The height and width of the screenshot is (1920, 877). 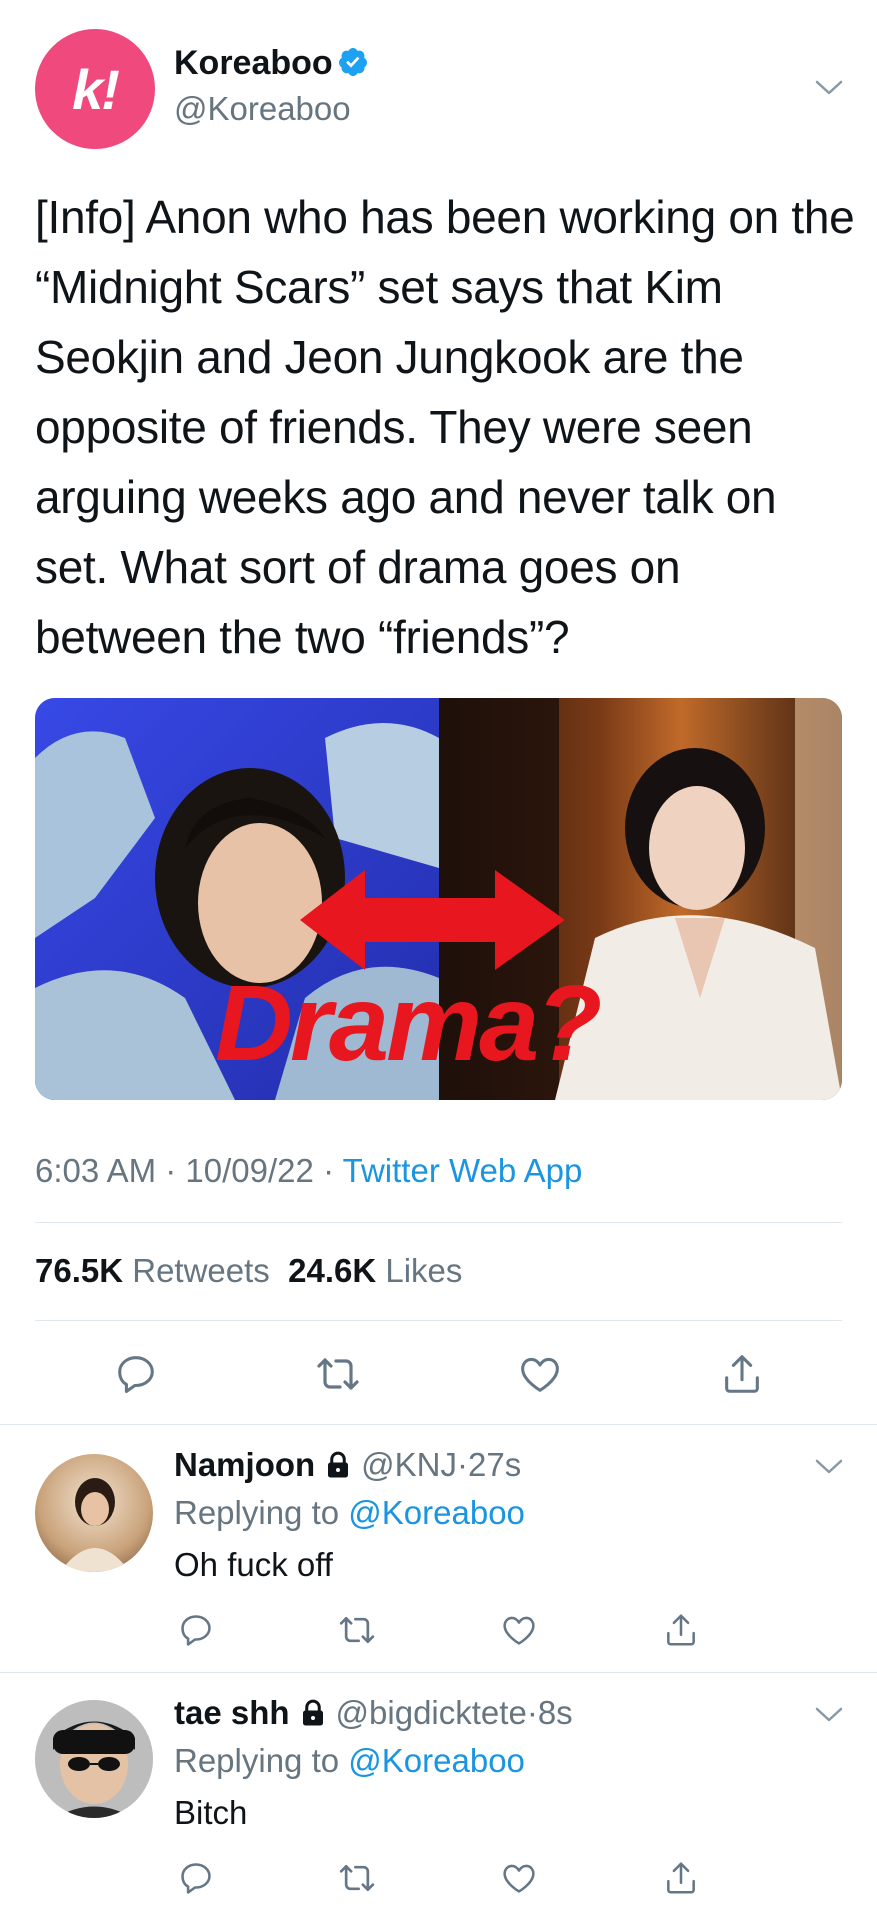 I want to click on retweets-stat: 76.5K Retweets, so click(x=152, y=1270).